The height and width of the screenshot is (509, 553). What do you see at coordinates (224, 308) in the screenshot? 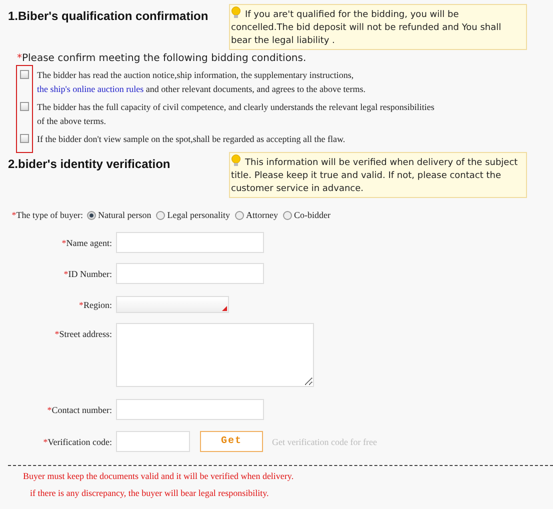
I see `caret-icon` at bounding box center [224, 308].